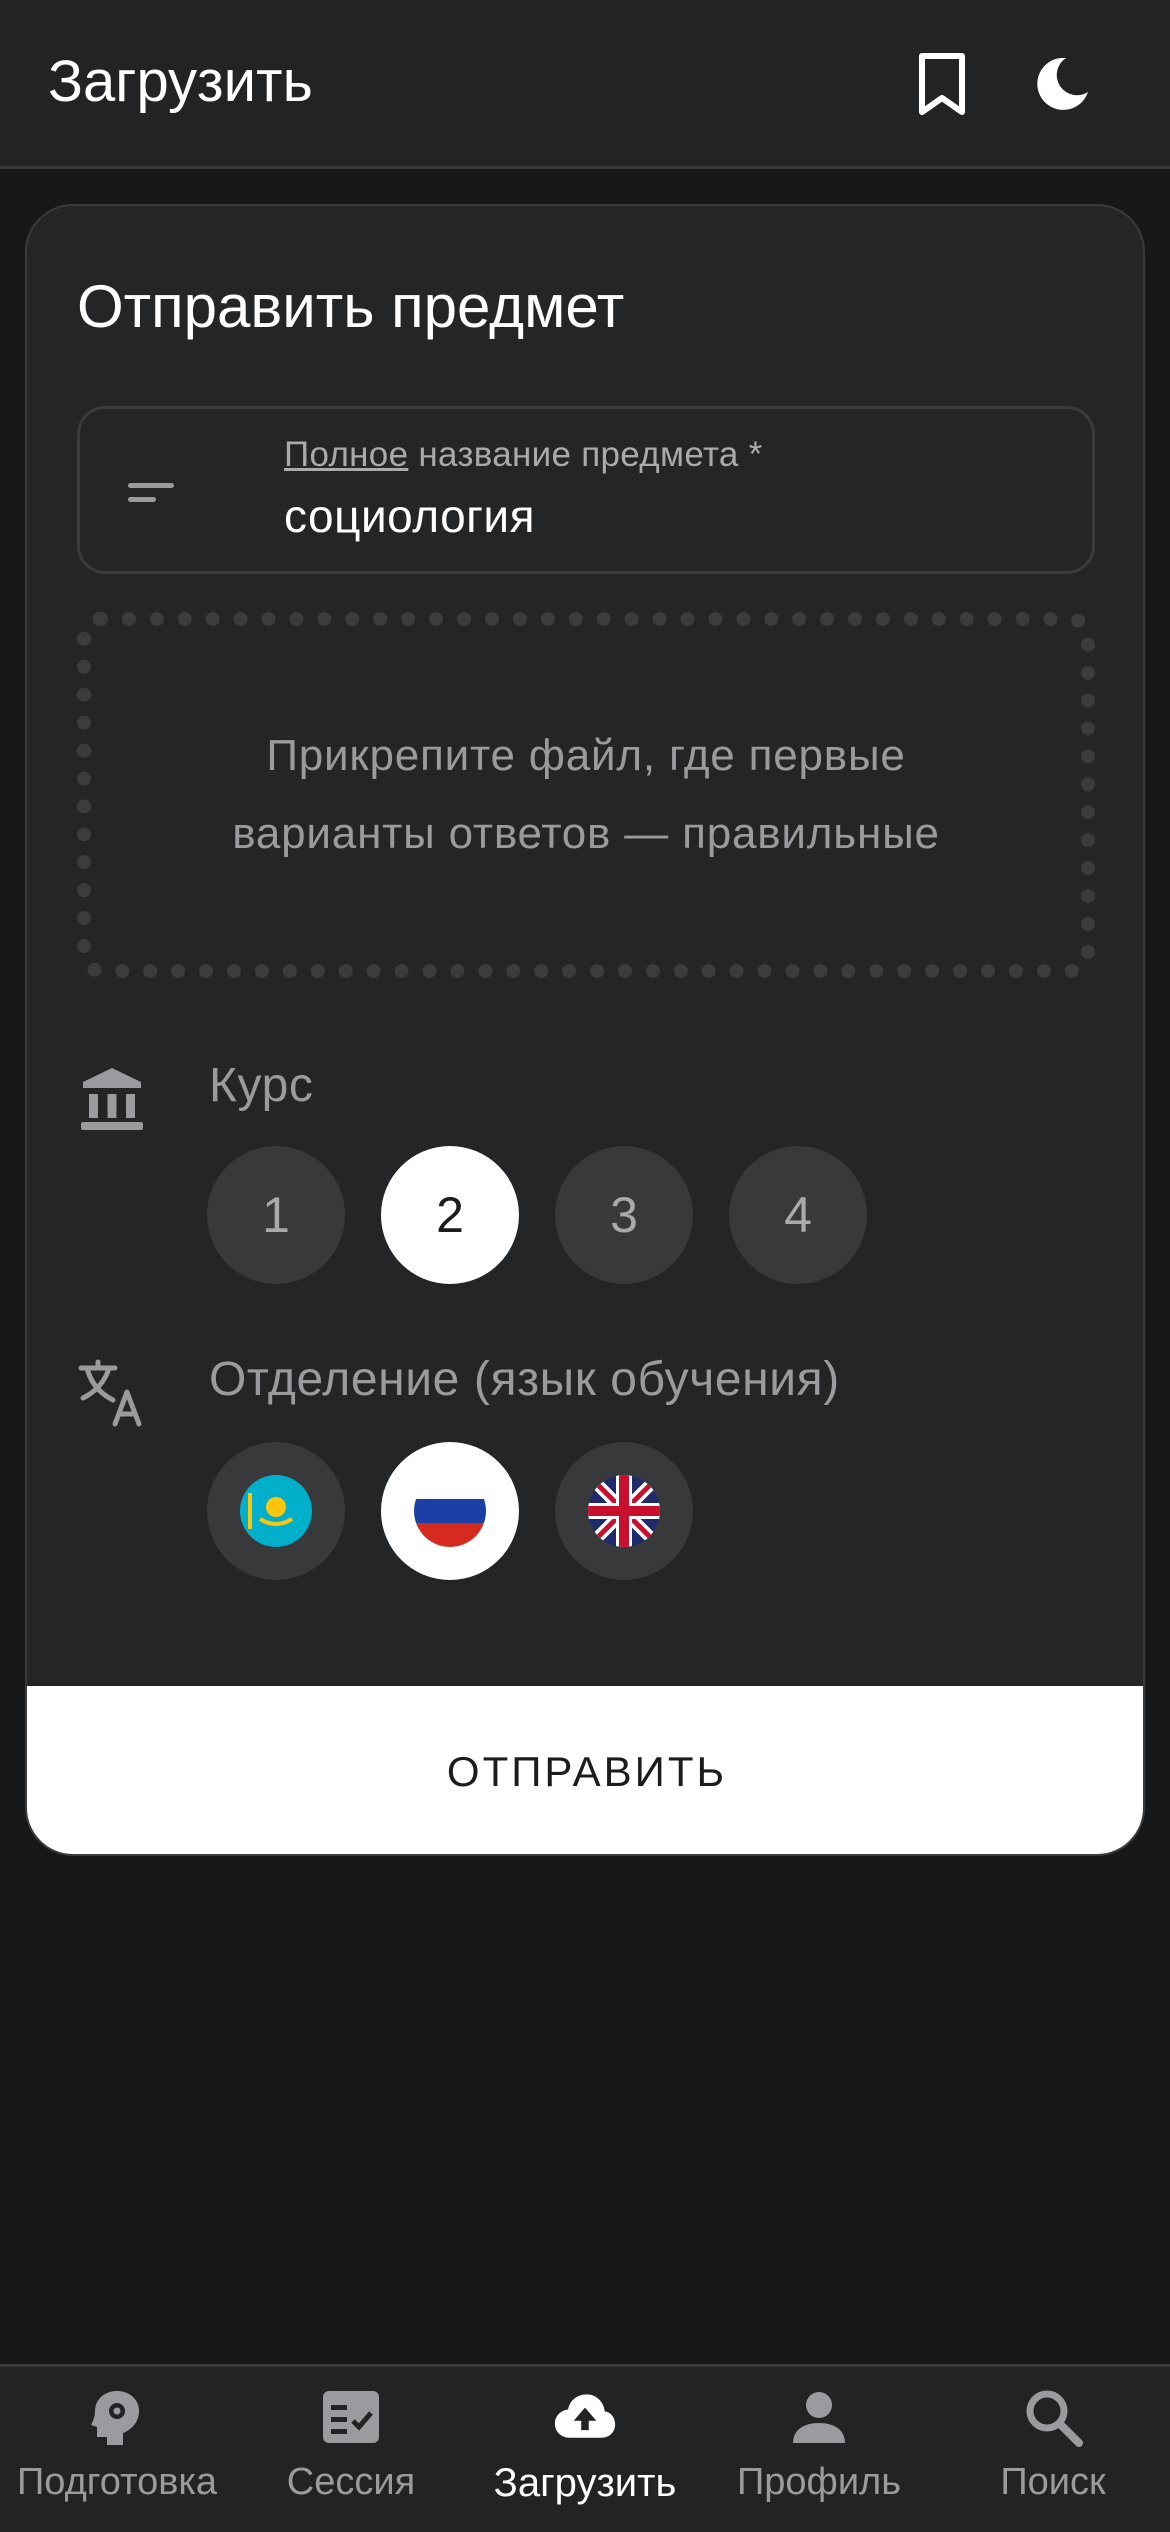 This screenshot has height=2532, width=1170. Describe the element at coordinates (351, 306) in the screenshot. I see `card-title: Отправить предмет` at that location.